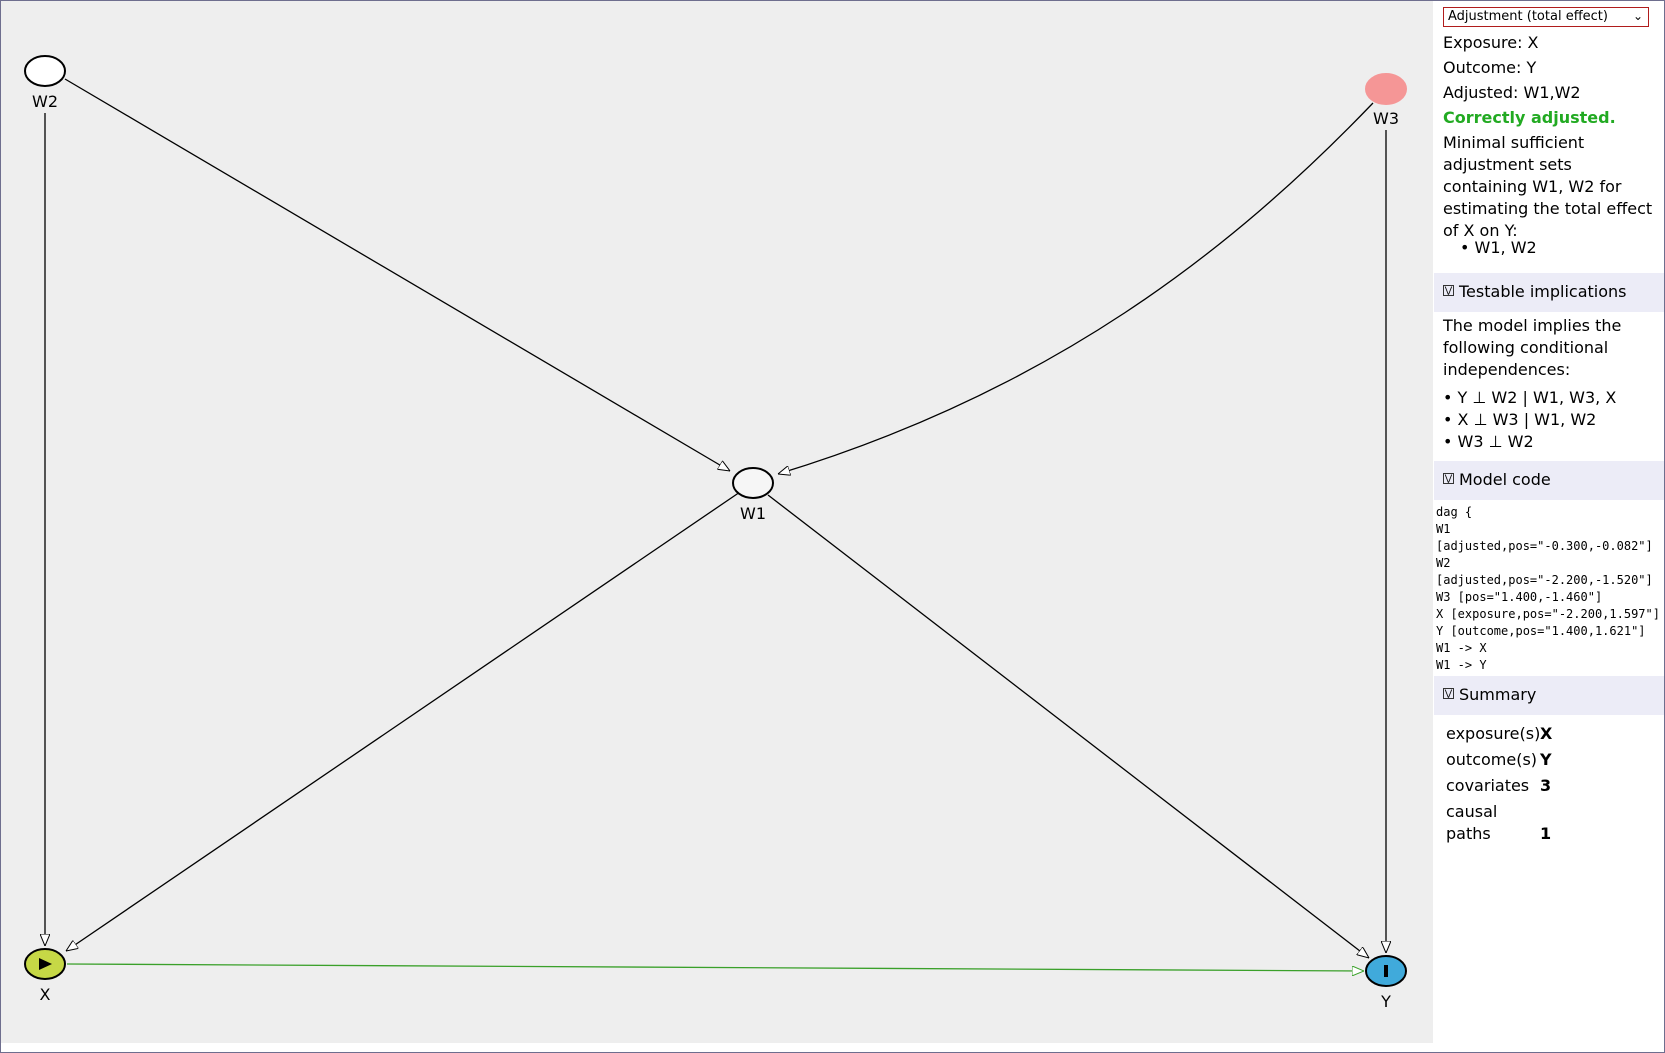 The height and width of the screenshot is (1053, 1665). What do you see at coordinates (397, 274) in the screenshot?
I see `edge-w2-w1` at bounding box center [397, 274].